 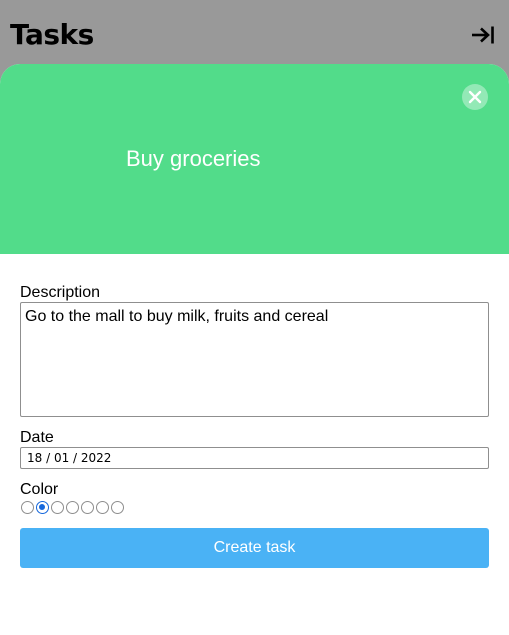 I want to click on task-title: Buy groceries, so click(x=193, y=158).